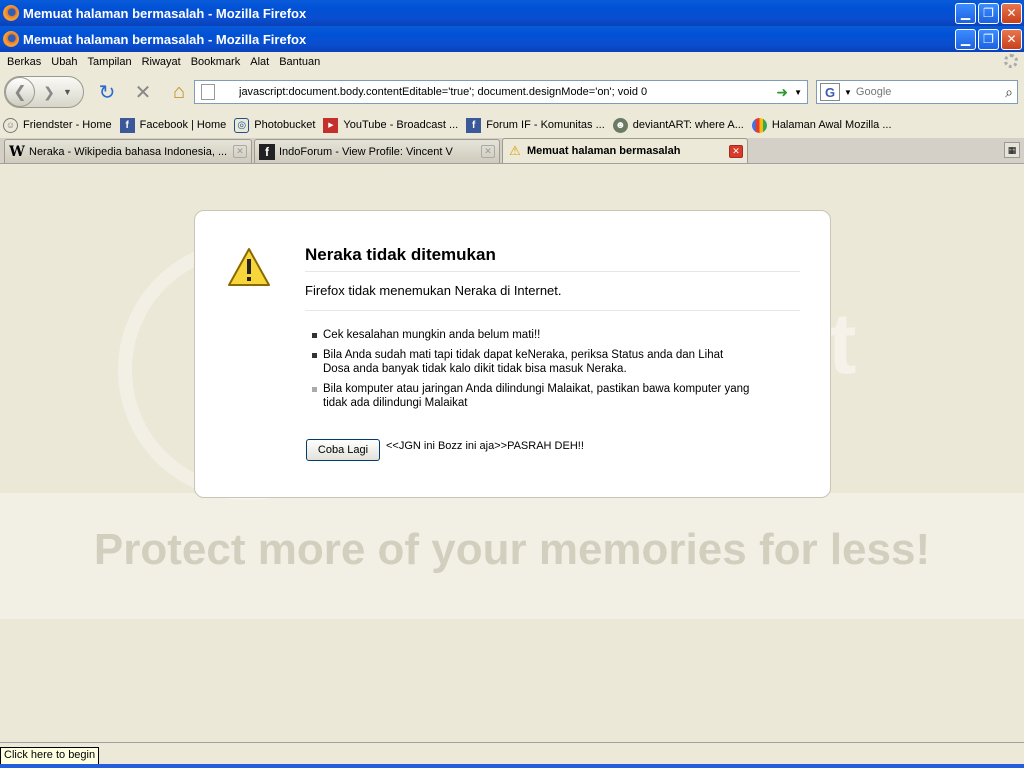 The image size is (1024, 768). What do you see at coordinates (24, 62) in the screenshot?
I see `menu-berkas: Berkas` at bounding box center [24, 62].